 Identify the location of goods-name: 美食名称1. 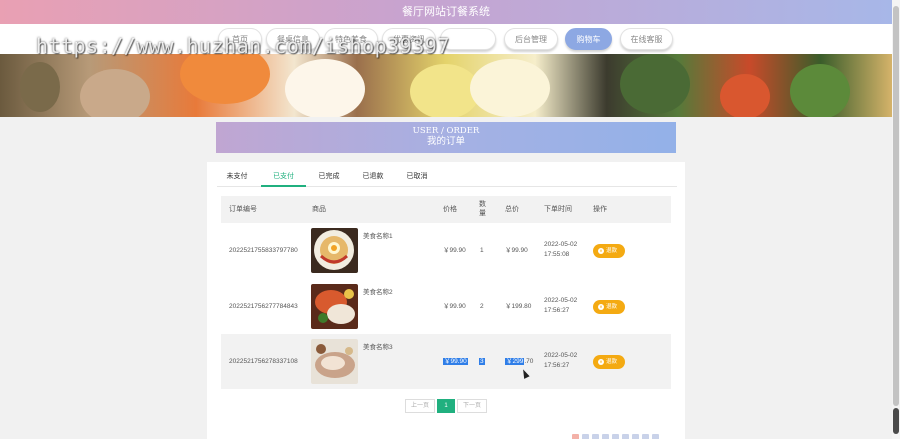
(378, 236).